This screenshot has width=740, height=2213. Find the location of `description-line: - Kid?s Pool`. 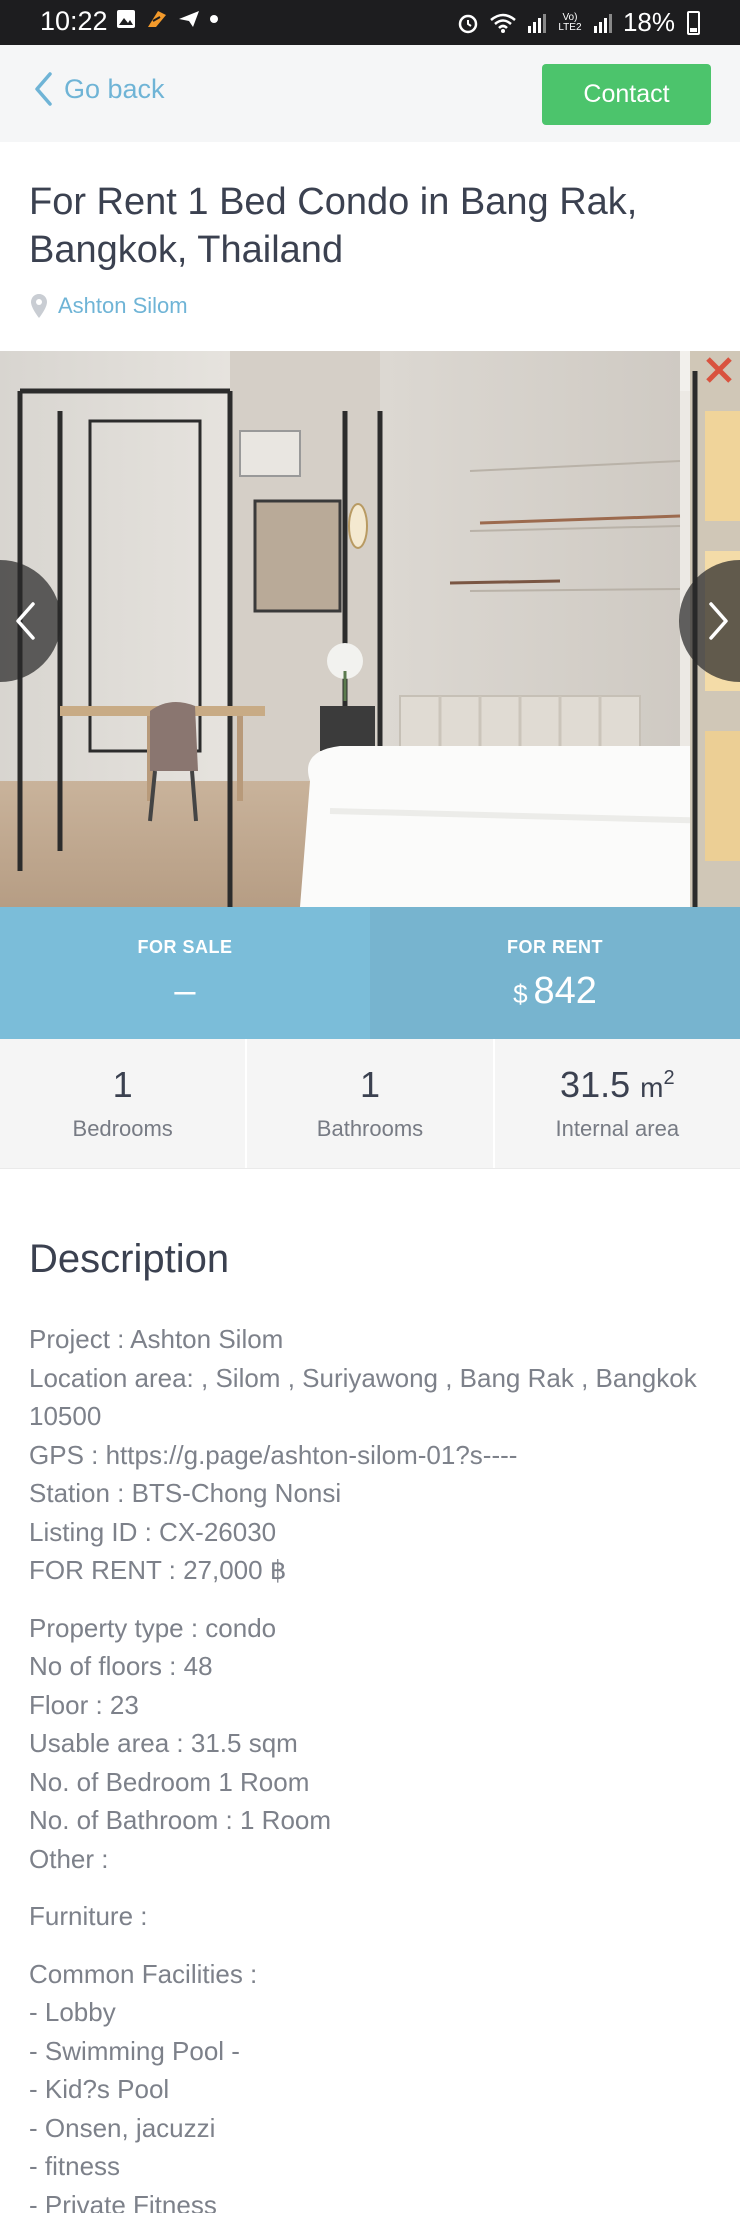

description-line: - Kid?s Pool is located at coordinates (99, 2089).